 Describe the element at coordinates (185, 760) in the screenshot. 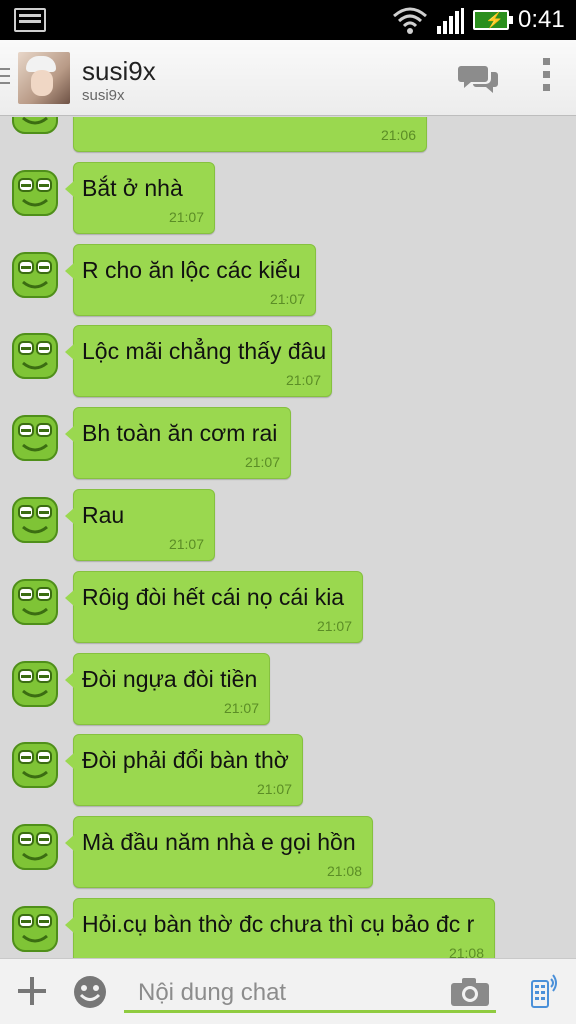

I see `message-text: Đòi phải đổi bàn thờ` at that location.